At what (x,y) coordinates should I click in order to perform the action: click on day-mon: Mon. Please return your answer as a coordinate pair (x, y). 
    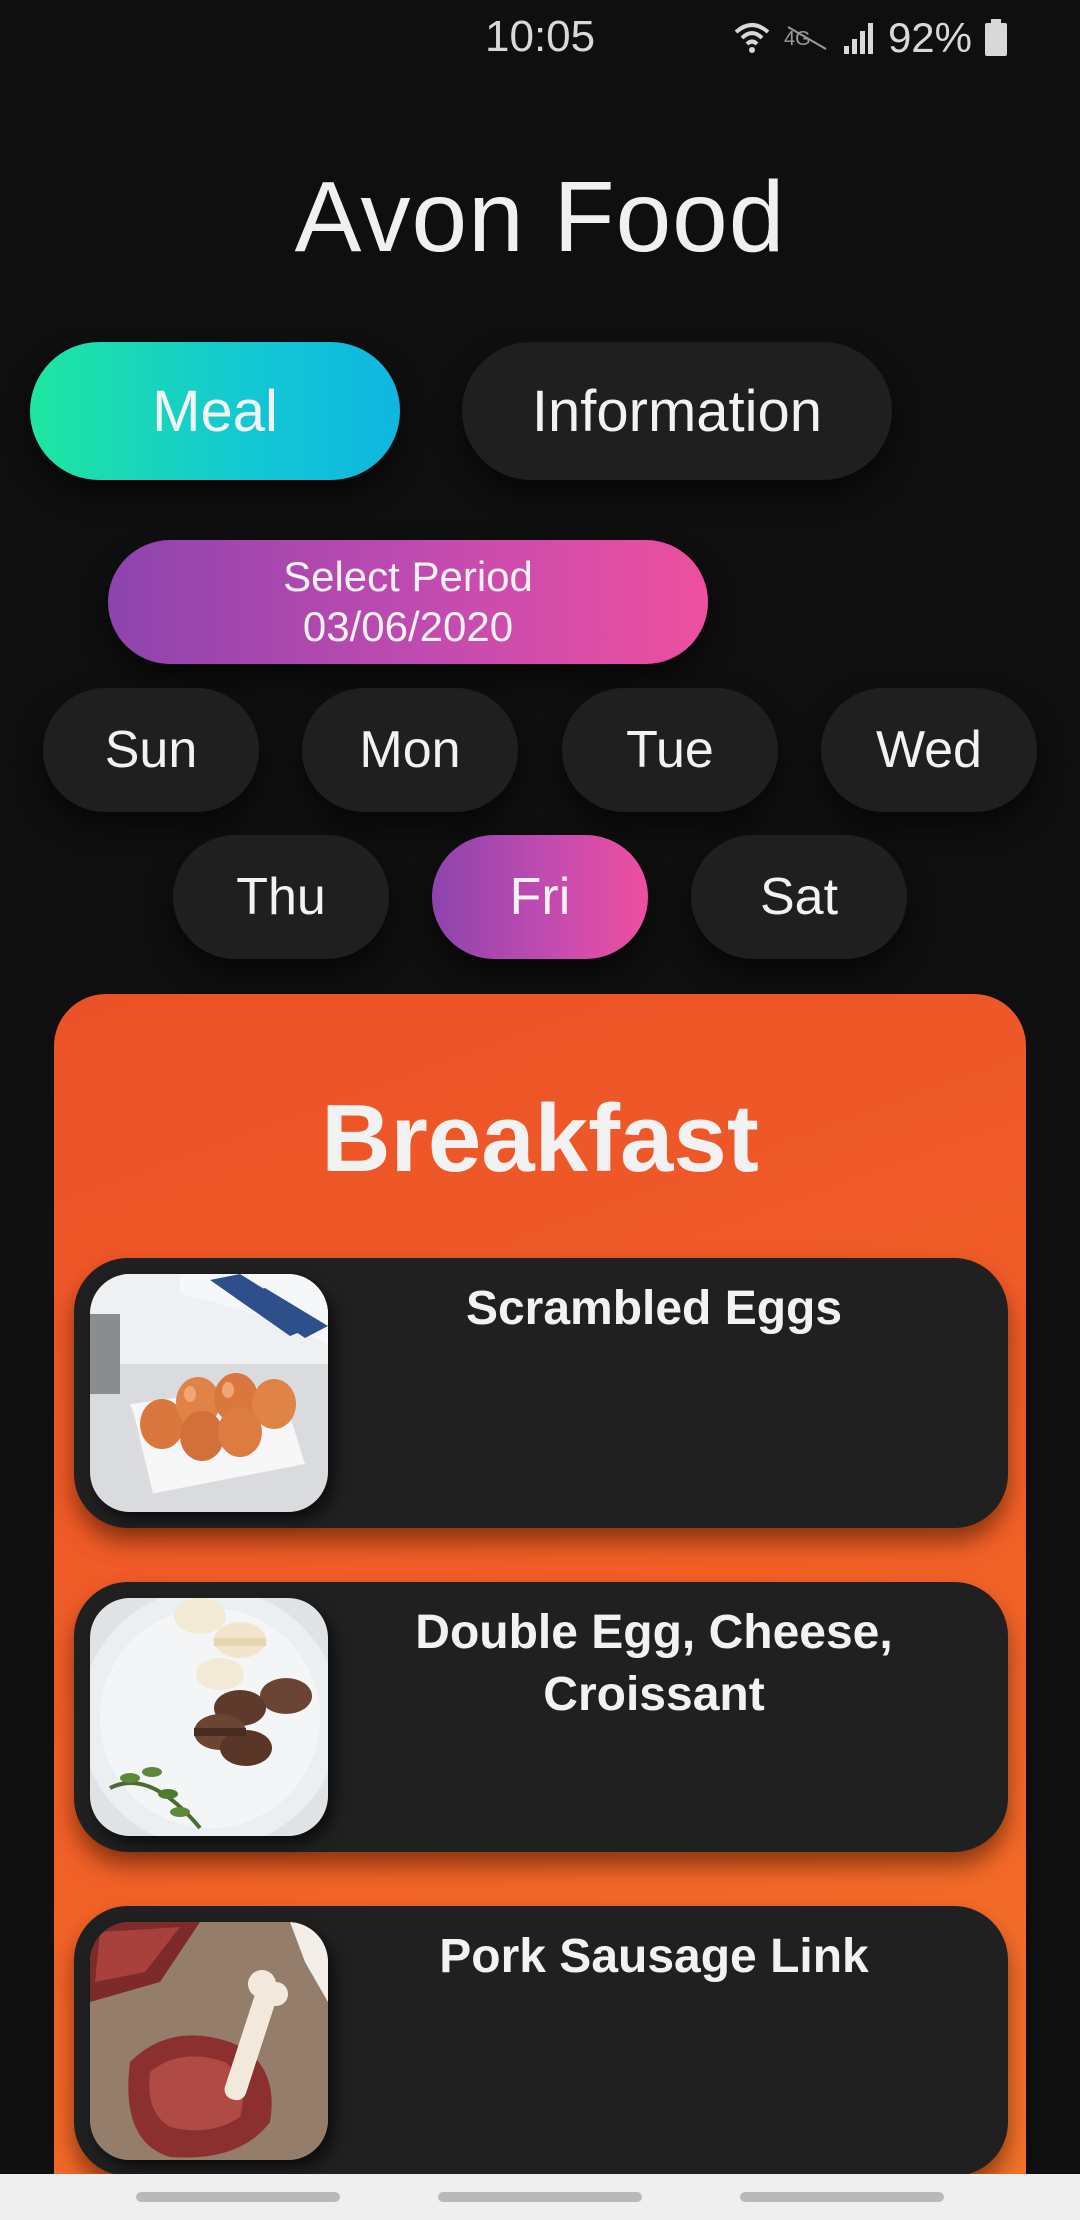
    Looking at the image, I should click on (410, 750).